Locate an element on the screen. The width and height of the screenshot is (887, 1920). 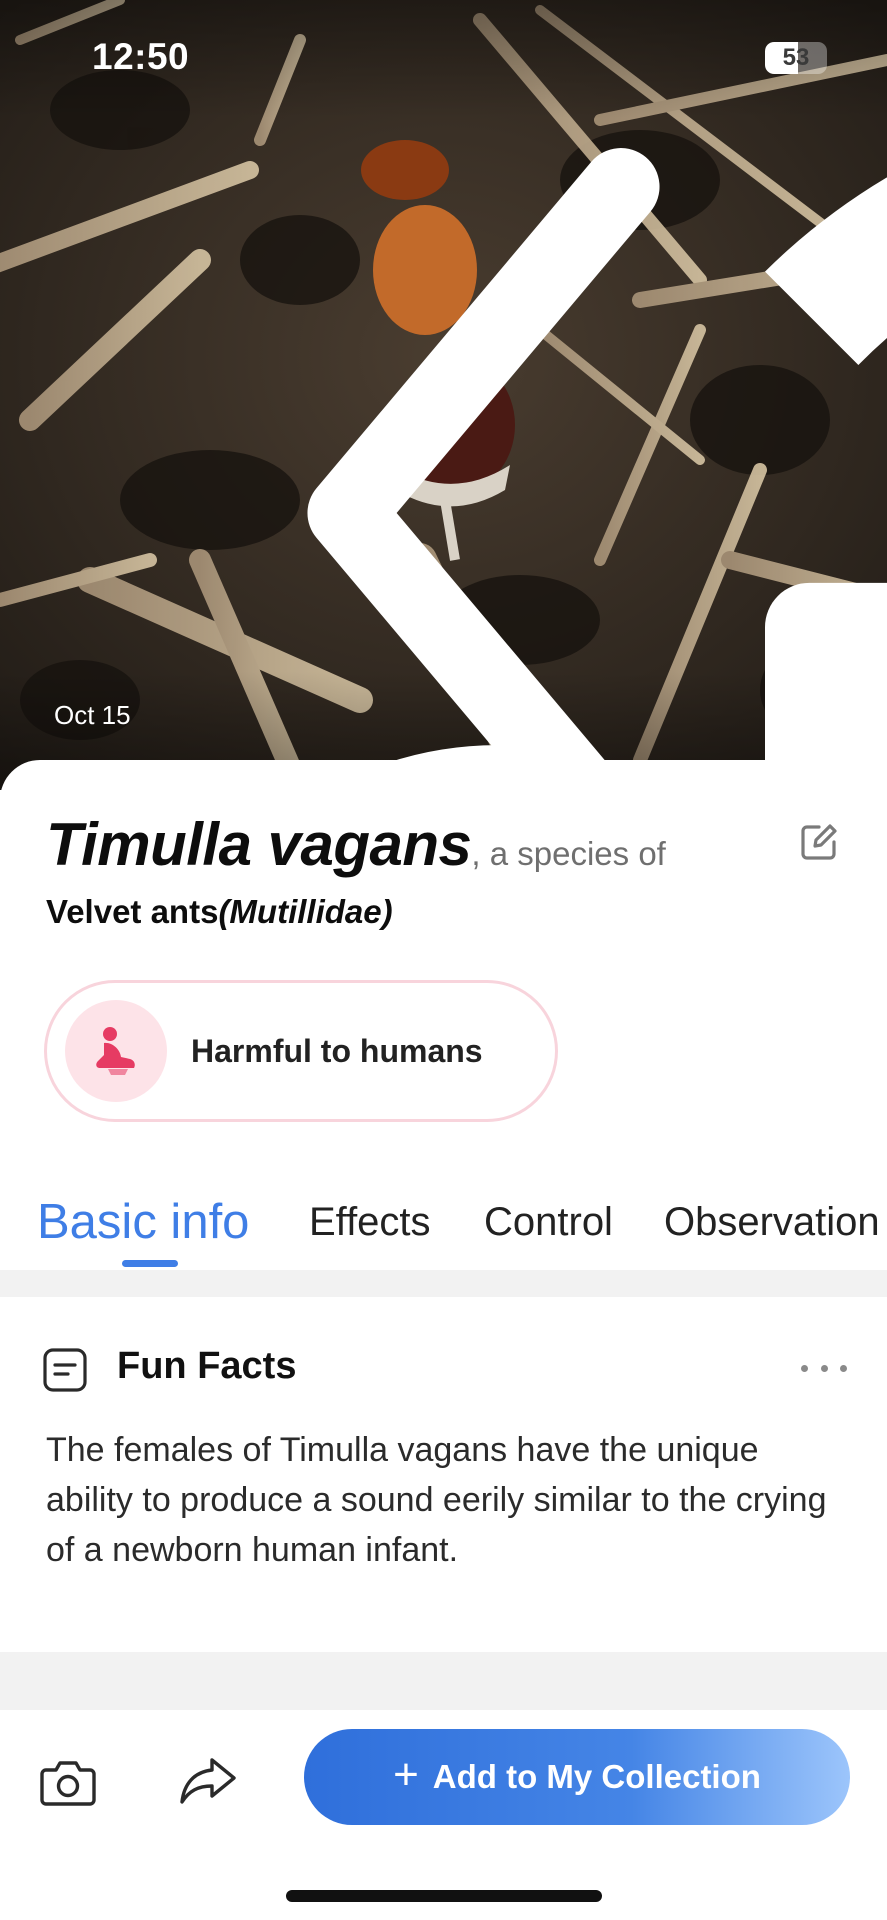
harmful-icon-wrap is located at coordinates (116, 1051).